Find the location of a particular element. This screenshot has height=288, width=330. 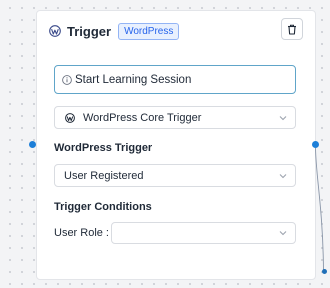

wordpress-trigger-select: User Registered is located at coordinates (175, 175).